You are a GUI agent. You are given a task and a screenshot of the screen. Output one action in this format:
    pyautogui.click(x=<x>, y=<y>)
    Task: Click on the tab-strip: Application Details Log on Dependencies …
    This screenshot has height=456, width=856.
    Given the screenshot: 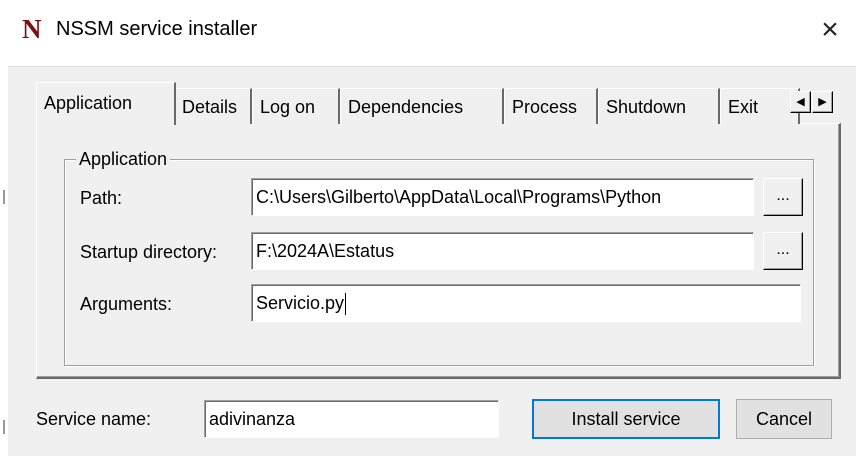 What is the action you would take?
    pyautogui.click(x=422, y=102)
    